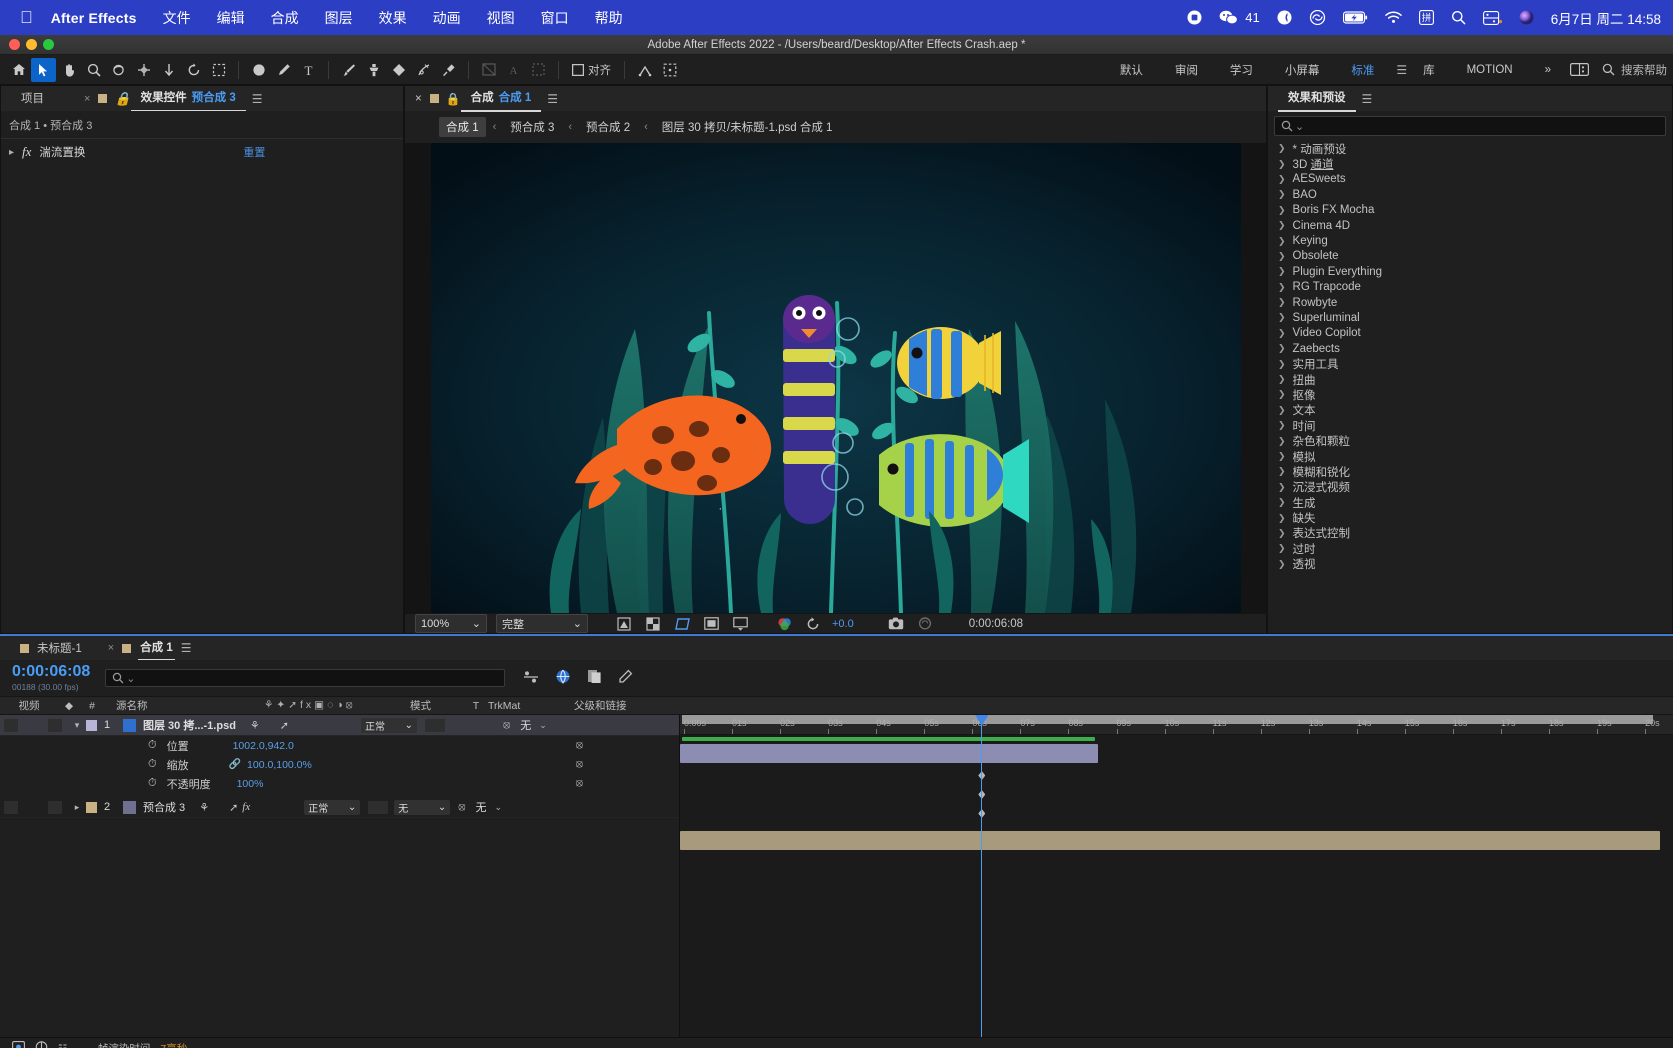 This screenshot has height=1048, width=1673. Describe the element at coordinates (48, 44) in the screenshot. I see `zoom-button` at that location.